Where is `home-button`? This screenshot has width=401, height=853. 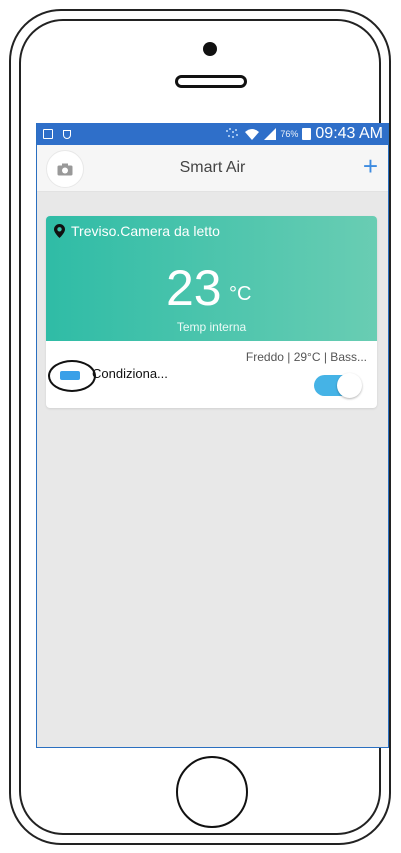
home-button is located at coordinates (212, 792).